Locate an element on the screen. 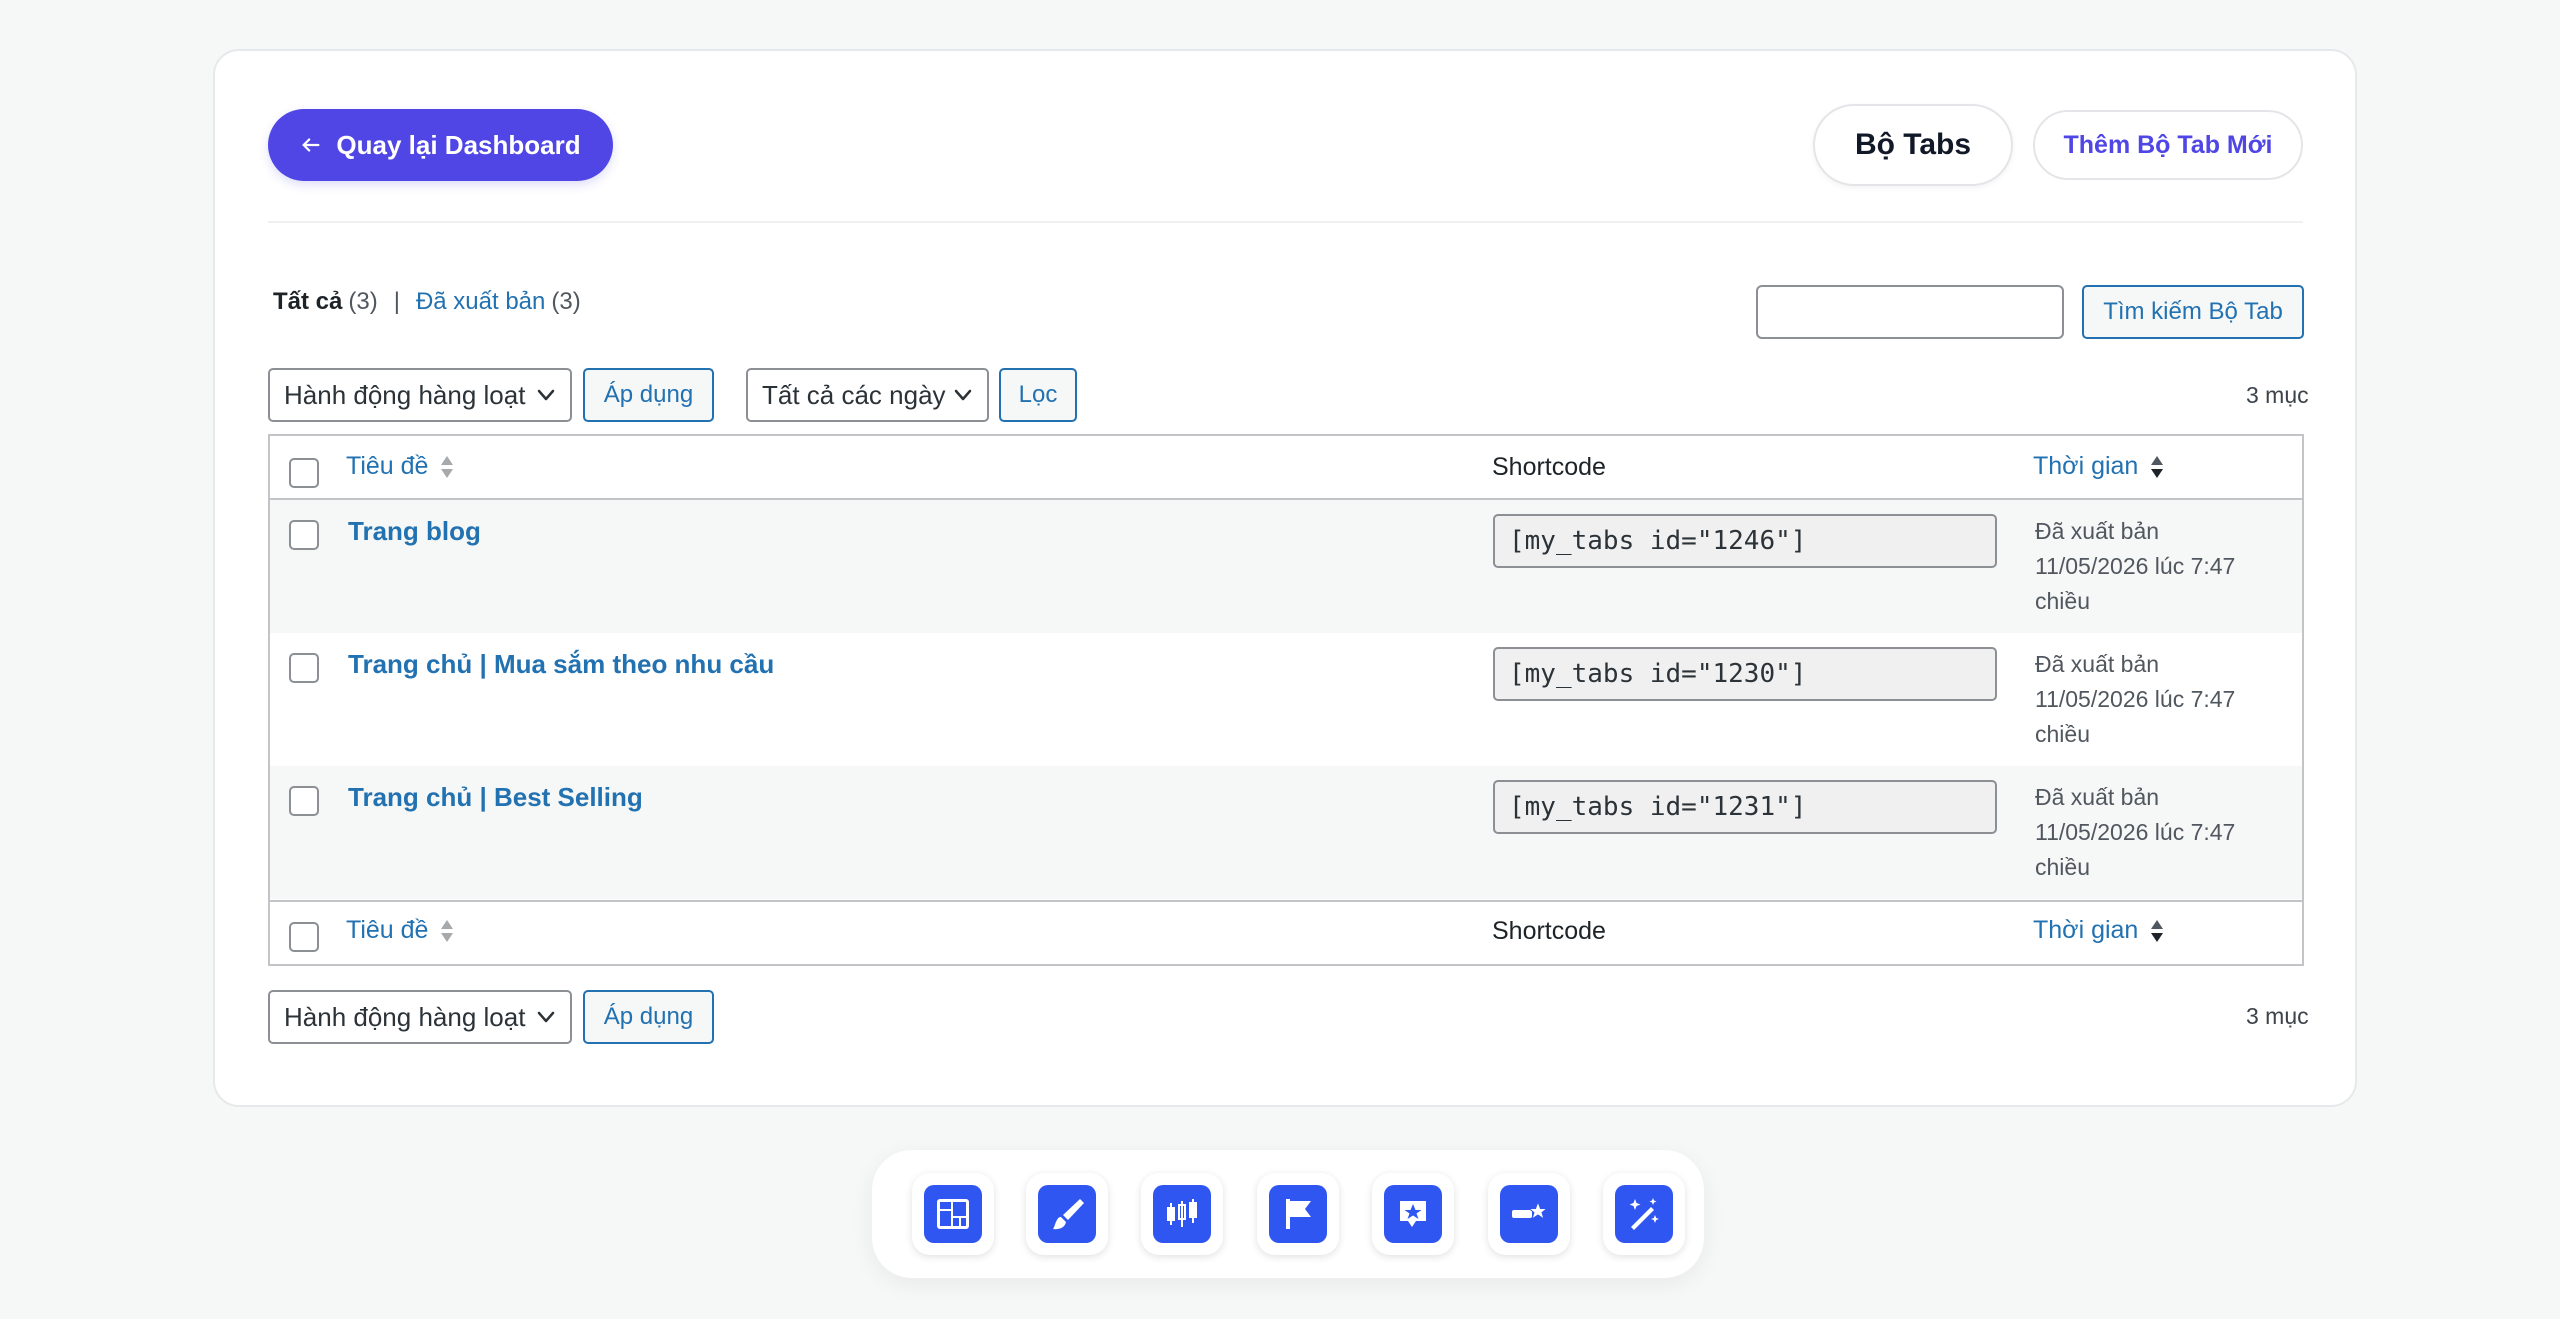 Image resolution: width=2560 pixels, height=1319 pixels. table-footer: Tiêu đề Shortcode Thời gian is located at coordinates (1286, 932).